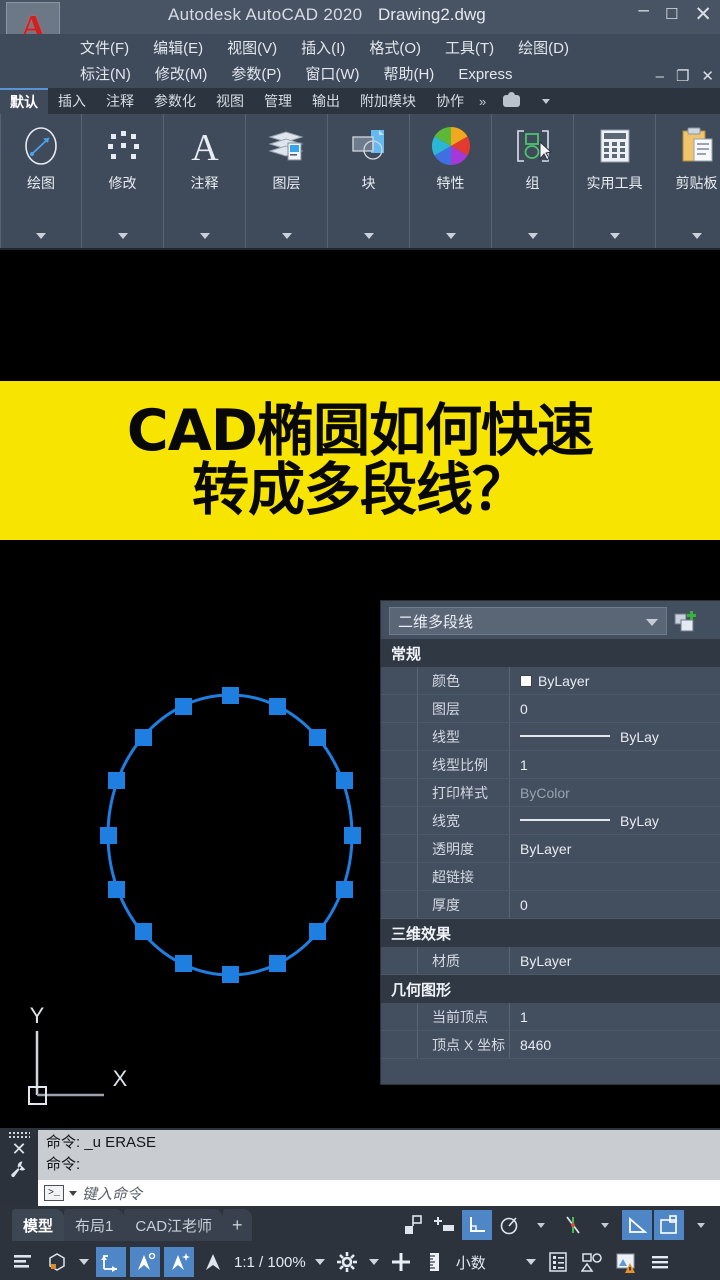 The height and width of the screenshot is (1280, 720). What do you see at coordinates (660, 1262) in the screenshot?
I see `customization-menu-icon` at bounding box center [660, 1262].